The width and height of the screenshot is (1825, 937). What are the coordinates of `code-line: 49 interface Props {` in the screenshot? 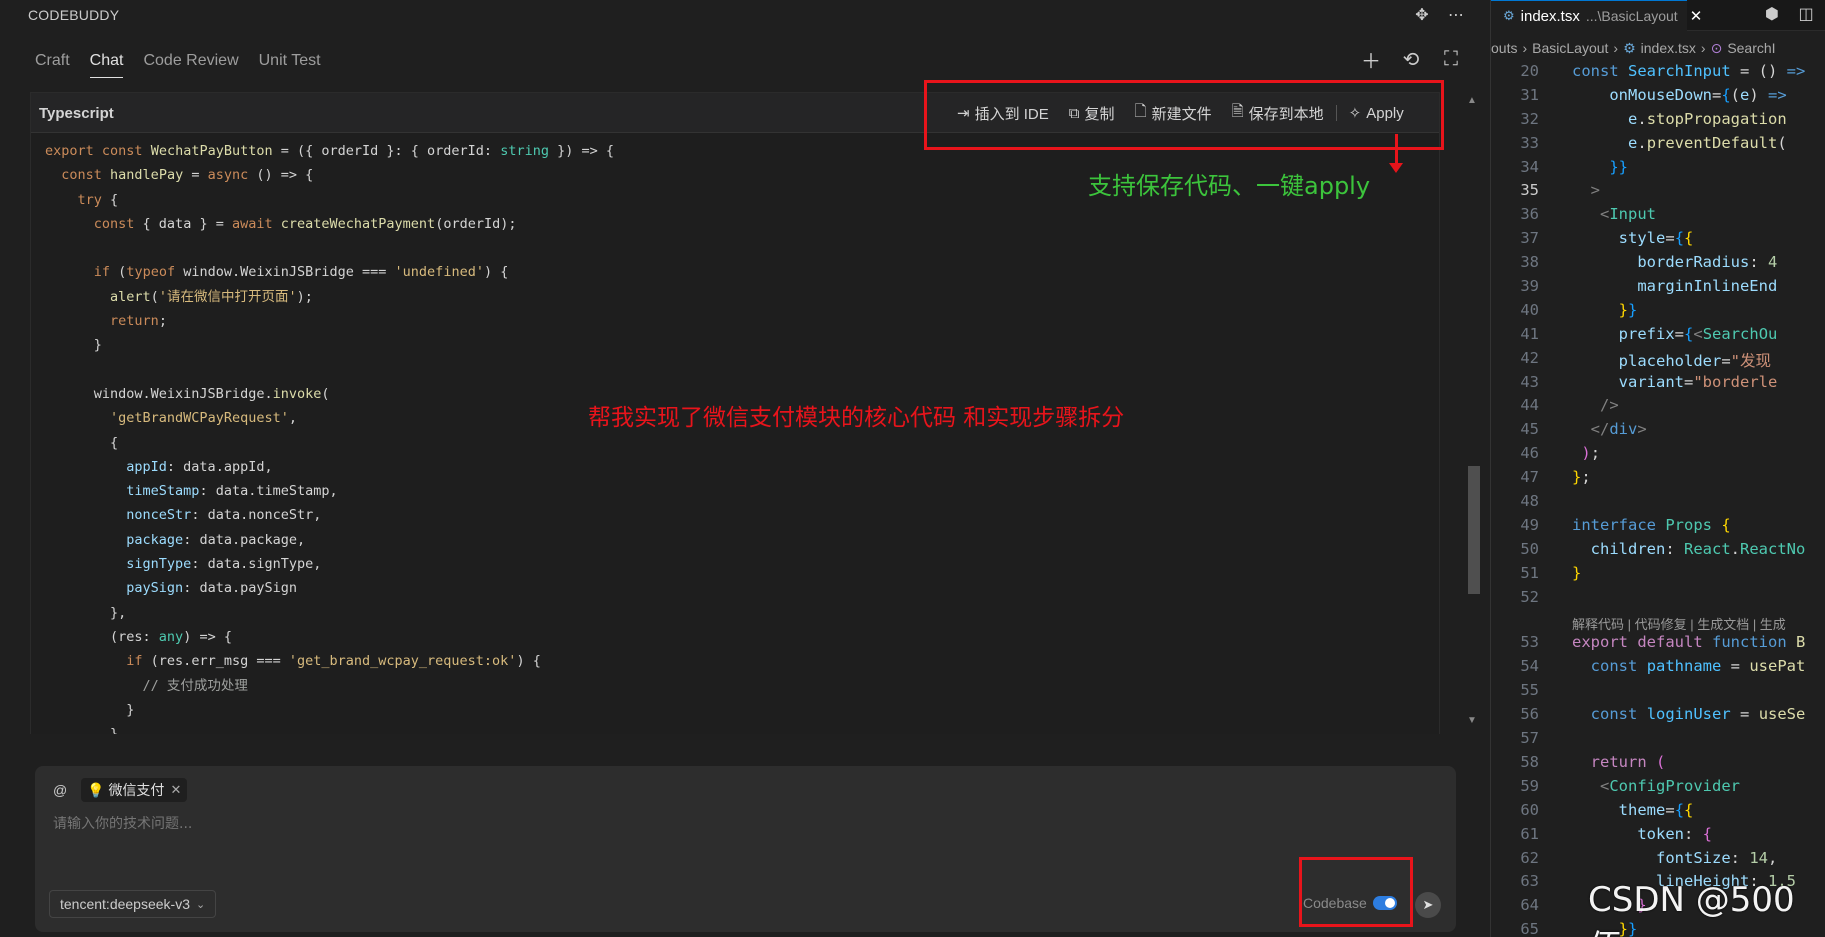 It's located at (1625, 524).